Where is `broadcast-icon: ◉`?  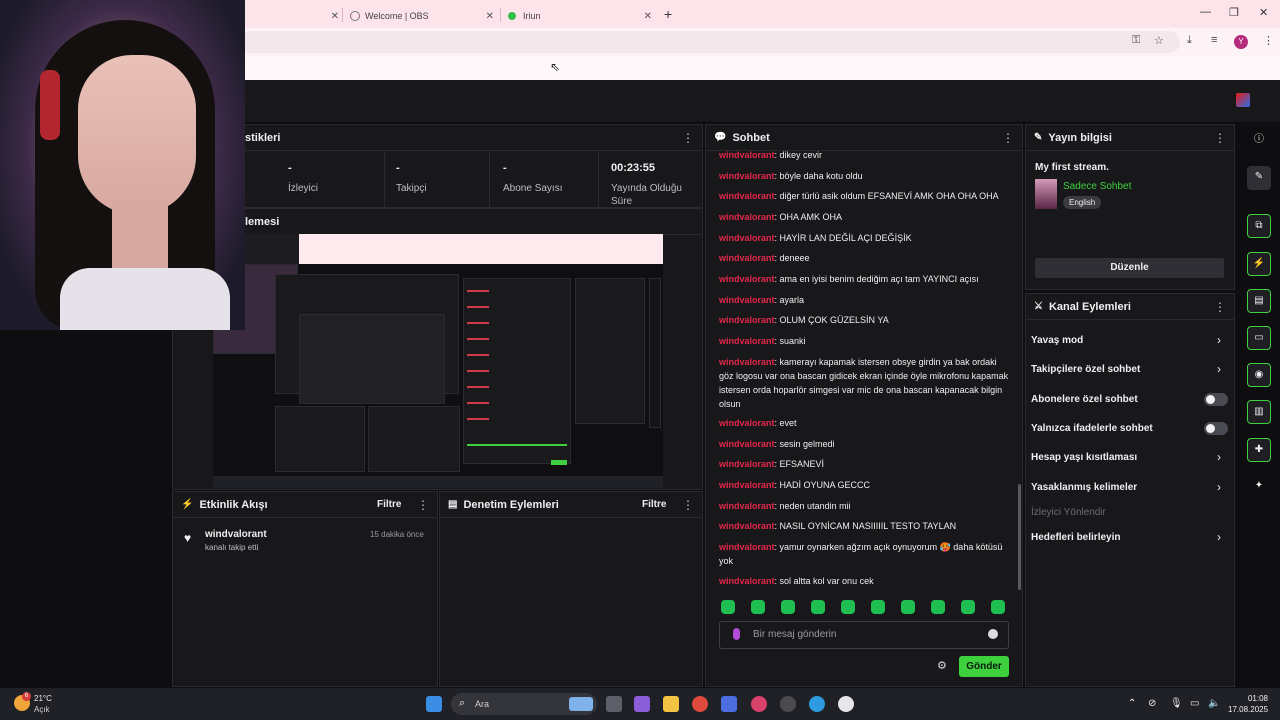
broadcast-icon: ◉ is located at coordinates (1259, 375).